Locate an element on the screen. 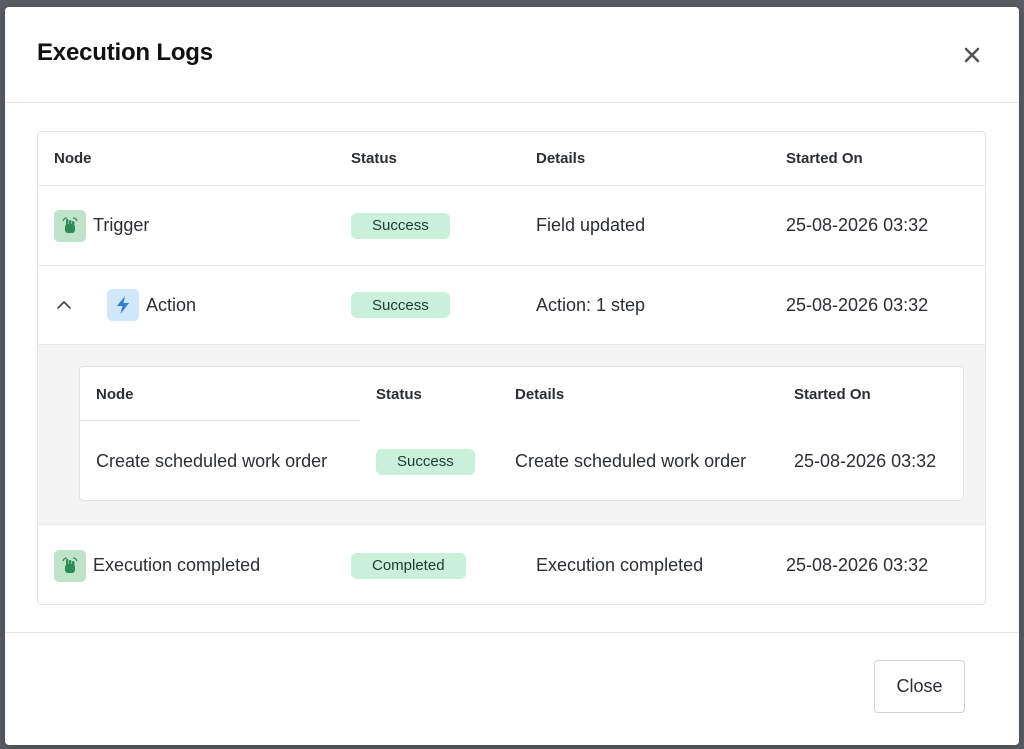  column-header-started-on: Started On is located at coordinates (824, 158).